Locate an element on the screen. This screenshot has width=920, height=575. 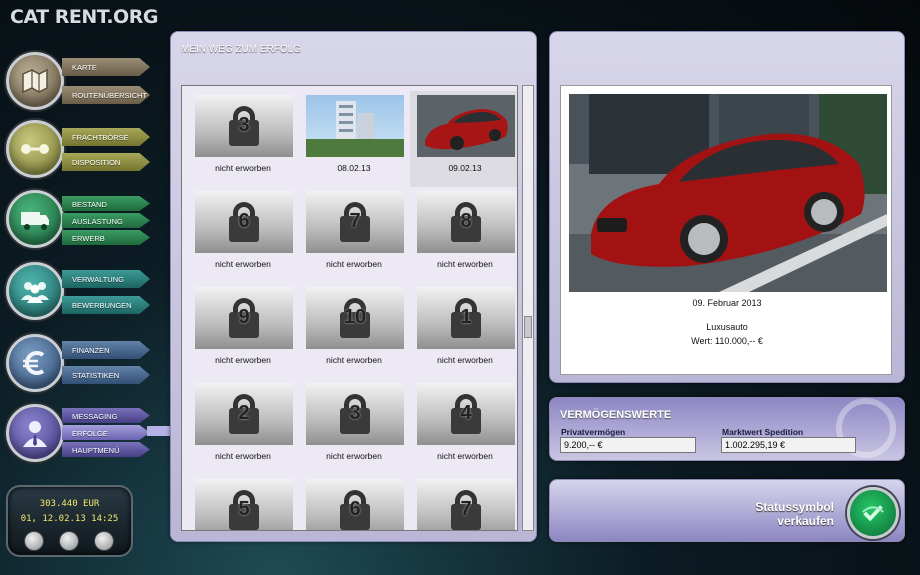
nav-group-finance: FINANZEN STATISTIKEN is located at coordinates (86, 364).